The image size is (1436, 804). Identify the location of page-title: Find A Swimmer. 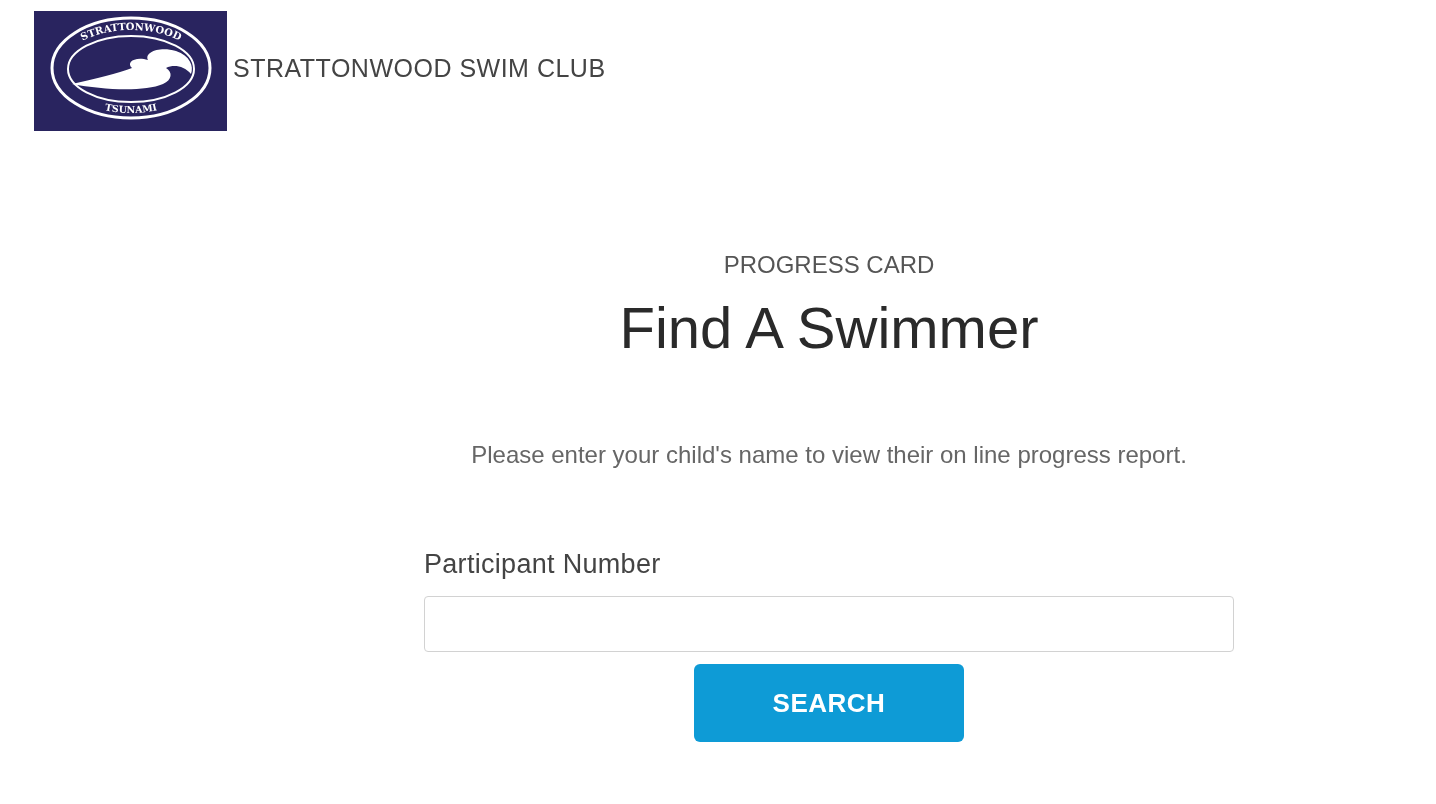
(829, 328).